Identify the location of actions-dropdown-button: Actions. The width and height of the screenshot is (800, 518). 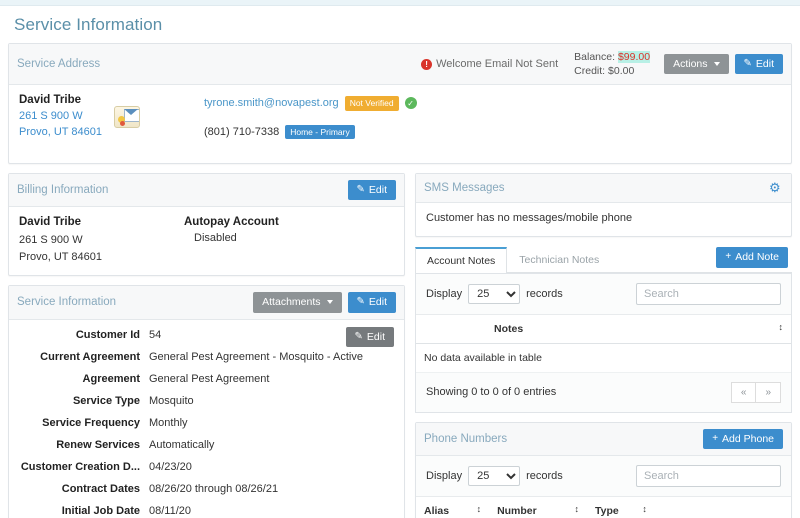
(696, 64).